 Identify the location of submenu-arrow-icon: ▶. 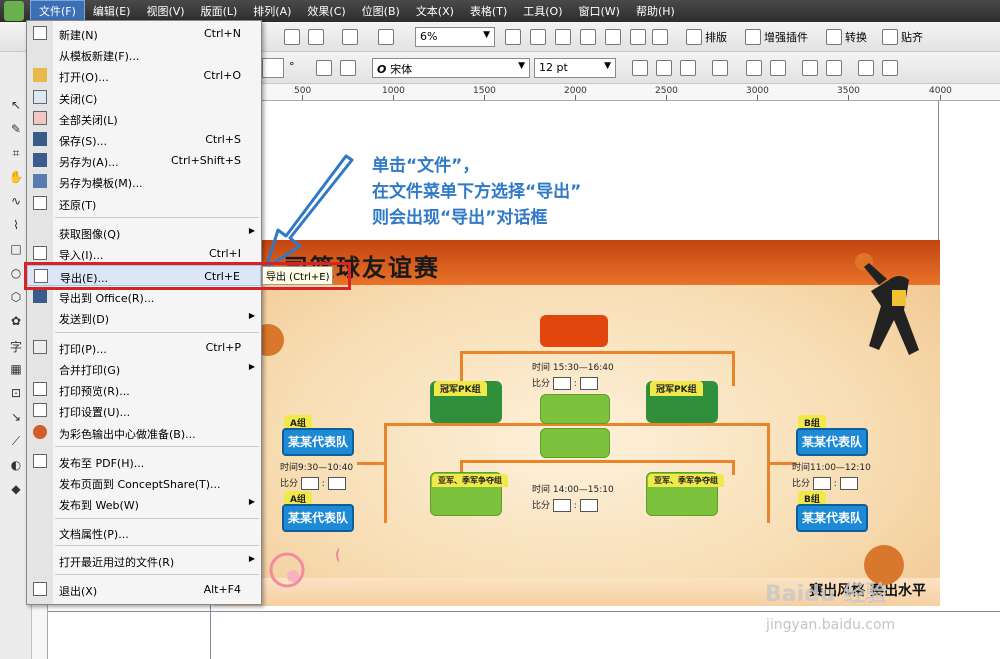
(251, 558).